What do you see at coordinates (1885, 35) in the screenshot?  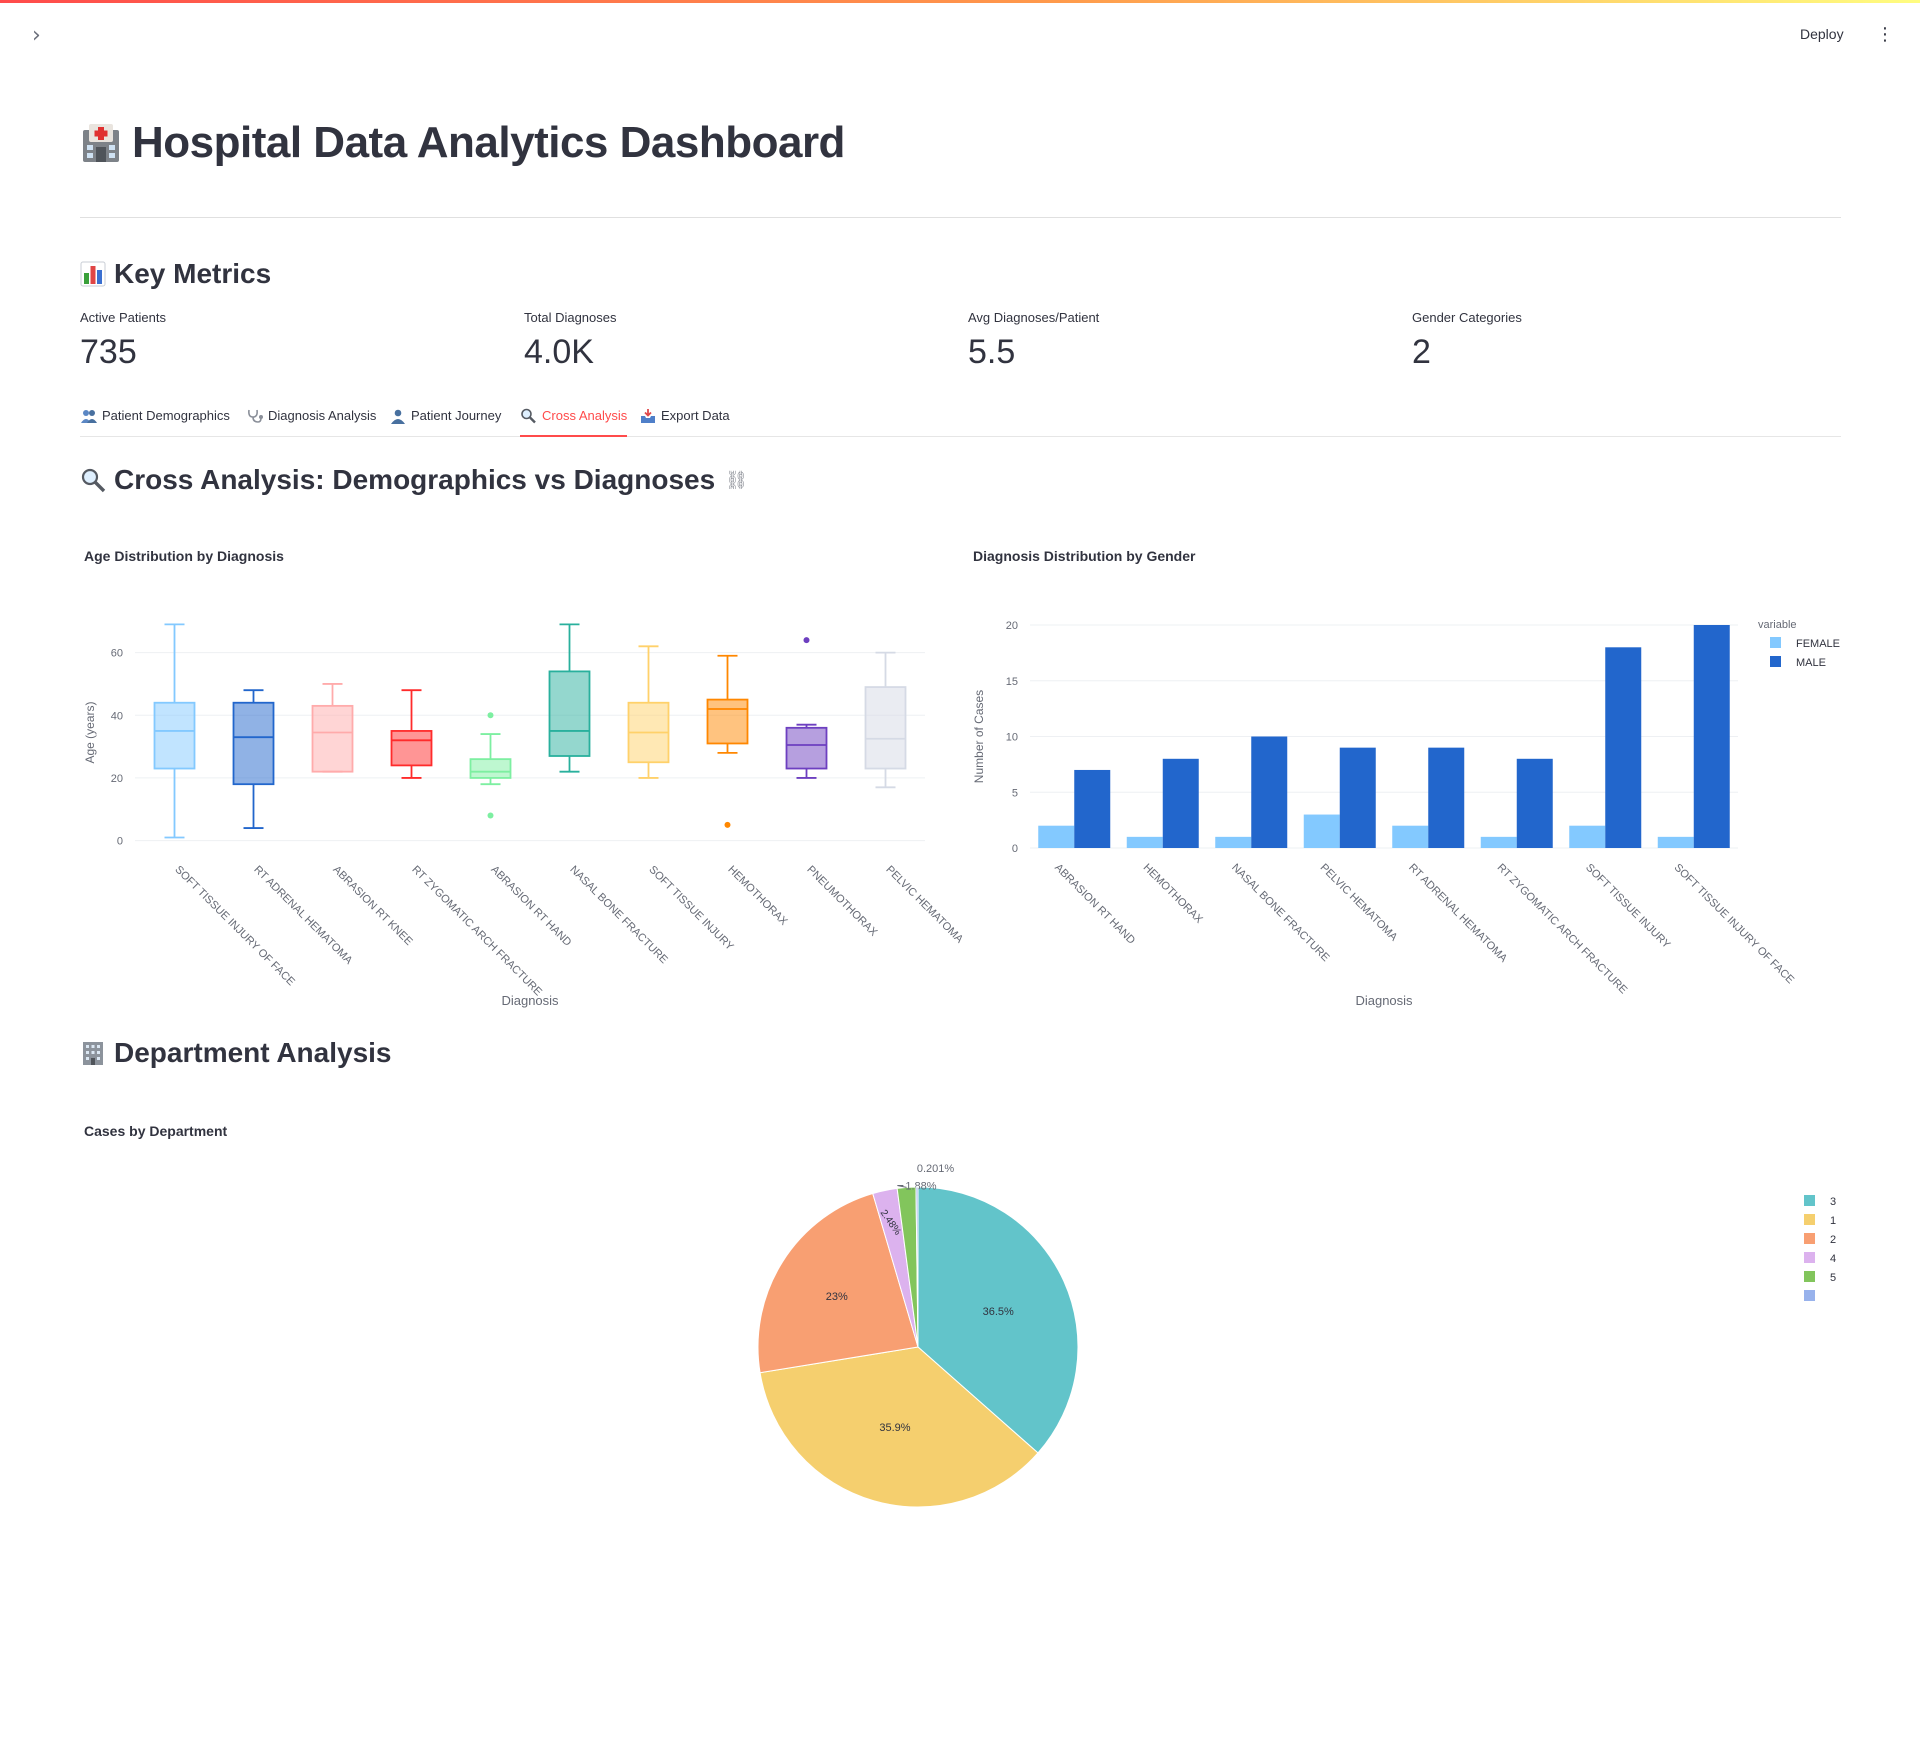 I see `main-menu-kebab-icon: ⋮` at bounding box center [1885, 35].